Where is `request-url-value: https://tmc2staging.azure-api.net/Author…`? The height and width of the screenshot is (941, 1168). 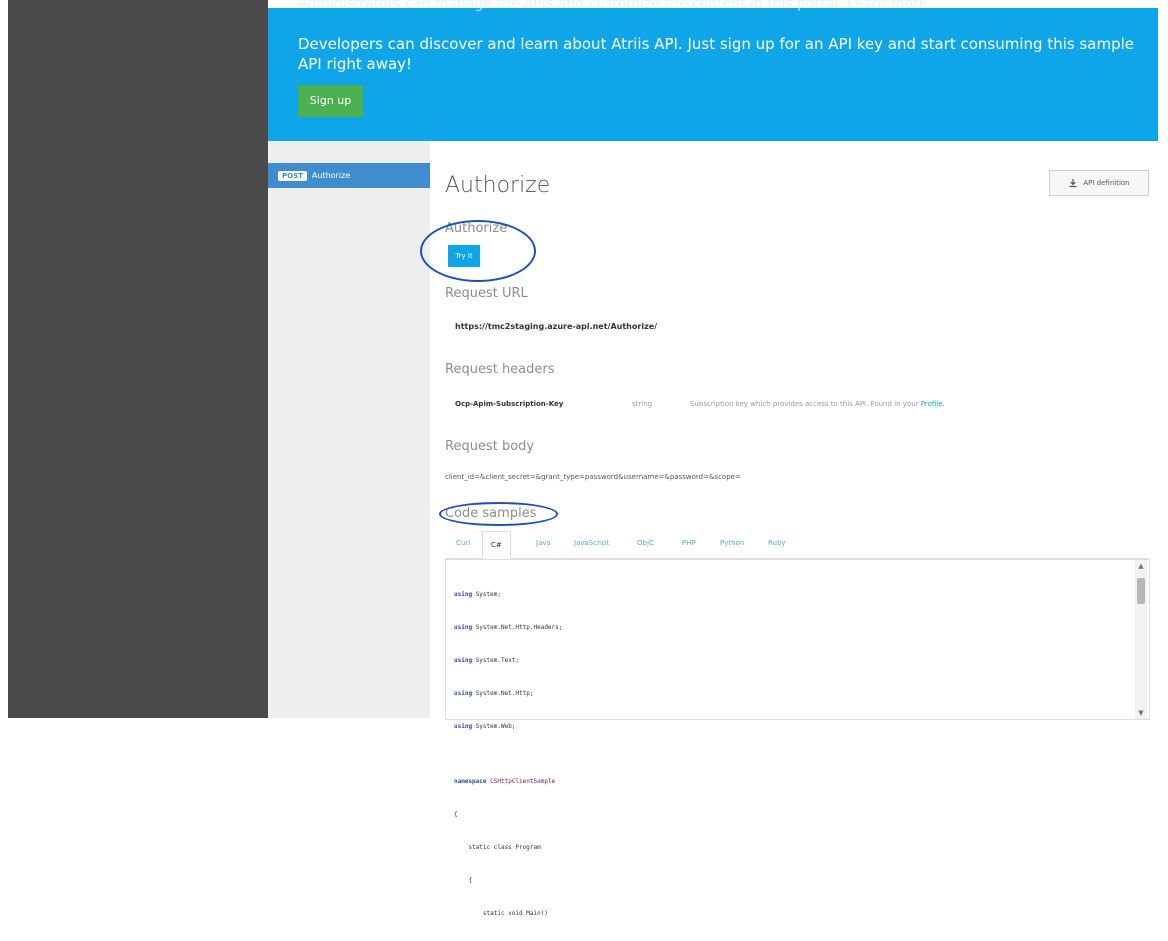
request-url-value: https://tmc2staging.azure-api.net/Author… is located at coordinates (556, 326).